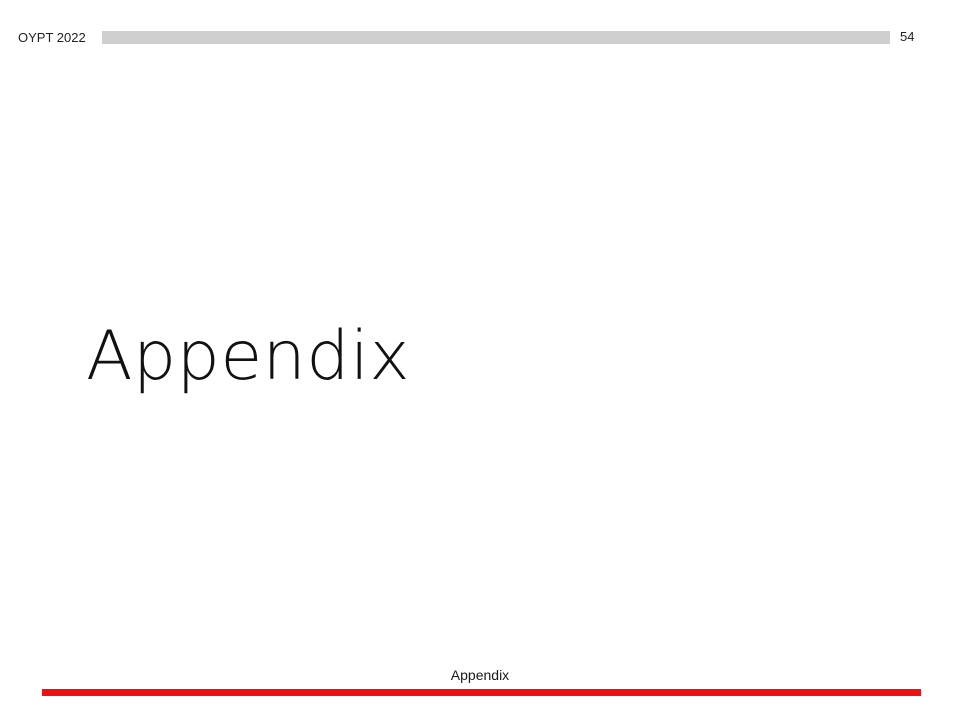 This screenshot has height=720, width=960. I want to click on footer-section-label: Appendix, so click(480, 675).